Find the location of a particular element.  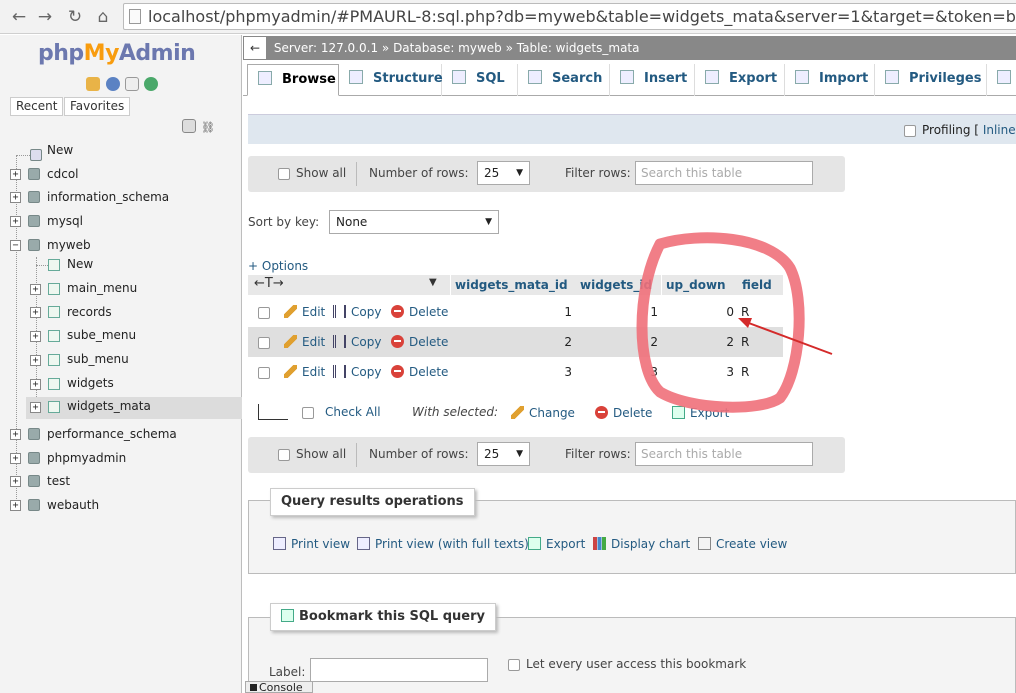

tab-insert: Insert is located at coordinates (652, 80).